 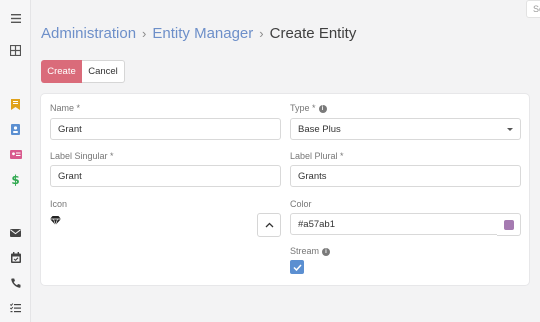 I want to click on color-field: #a57ab1, so click(x=394, y=224).